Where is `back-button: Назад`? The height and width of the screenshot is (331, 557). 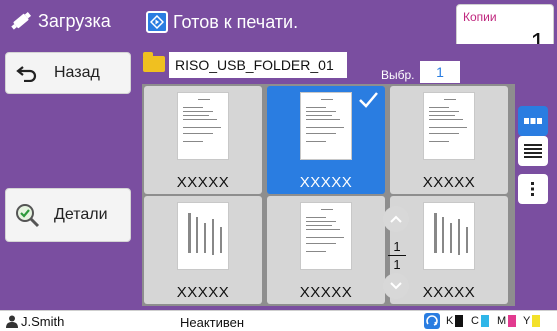
back-button: Назад is located at coordinates (68, 73).